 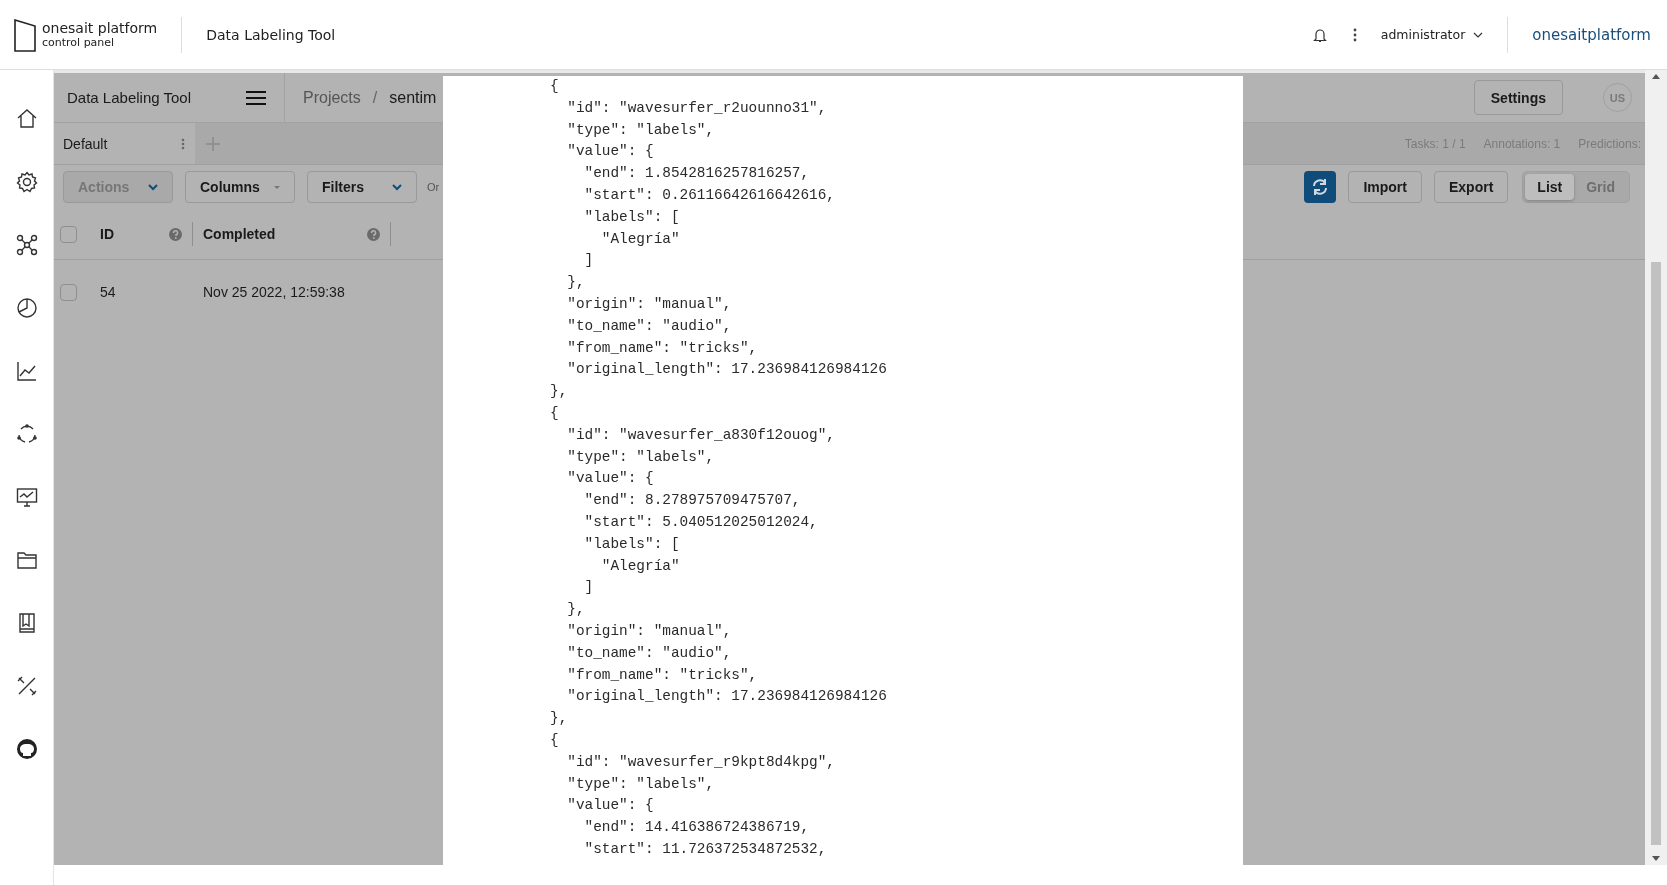 What do you see at coordinates (25, 34) in the screenshot?
I see `door-logo-icon` at bounding box center [25, 34].